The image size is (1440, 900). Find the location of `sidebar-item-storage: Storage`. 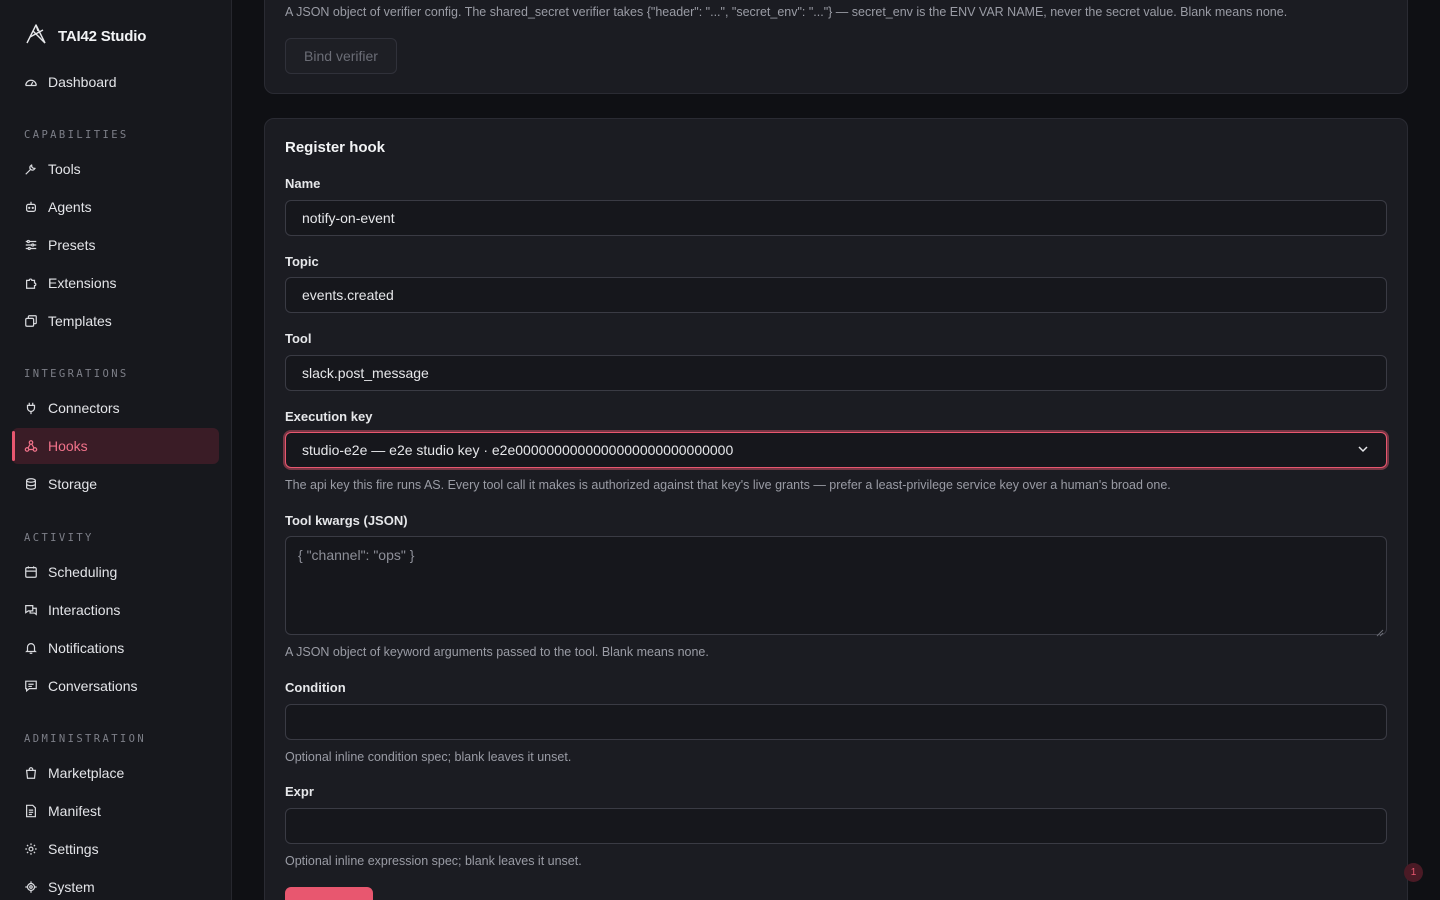

sidebar-item-storage: Storage is located at coordinates (115, 484).